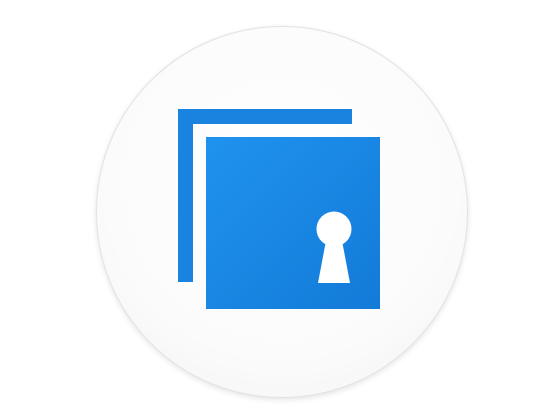  Describe the element at coordinates (293, 223) in the screenshot. I see `front-sheet-shape` at that location.